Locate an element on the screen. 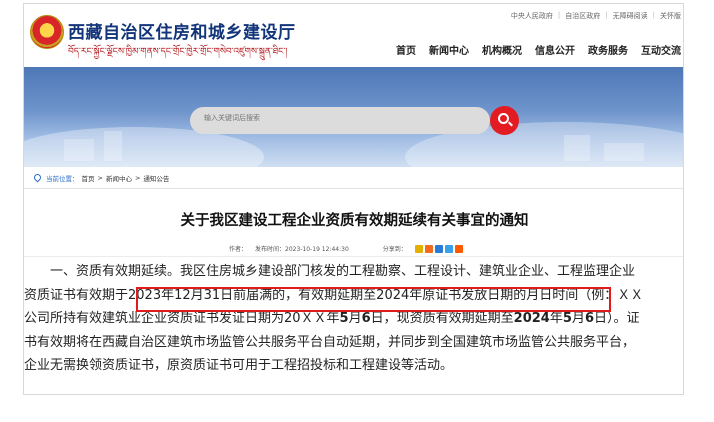 The image size is (714, 422). nav-services: 政务服务 is located at coordinates (608, 49).